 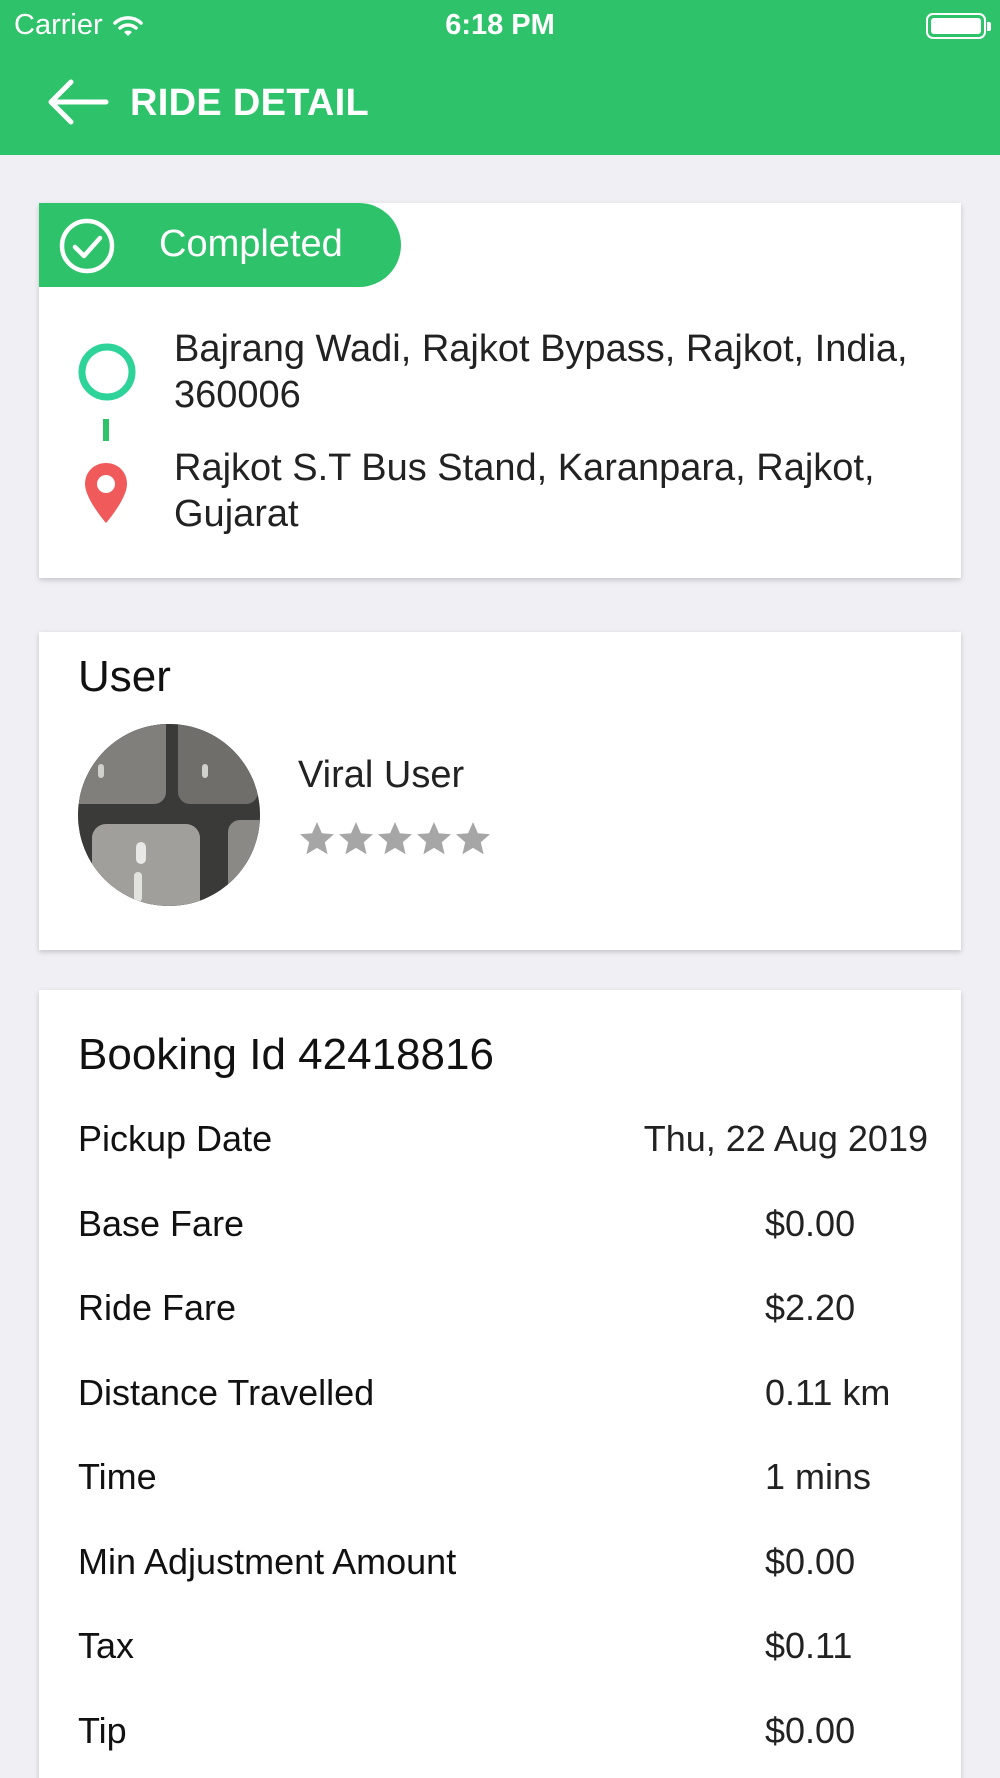 I want to click on fare-row-pickup-date: Pickup Date Thu, 22 Aug 2019, so click(x=503, y=1143).